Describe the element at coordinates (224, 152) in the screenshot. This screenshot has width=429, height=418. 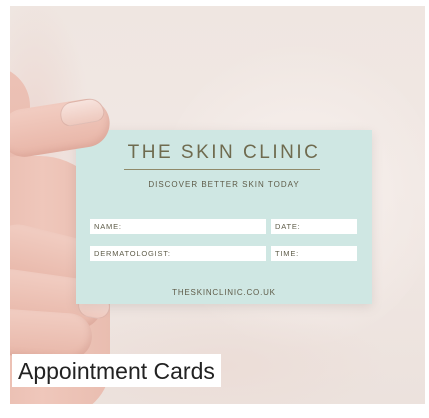
I see `card-title: THE SKIN CLINIC` at that location.